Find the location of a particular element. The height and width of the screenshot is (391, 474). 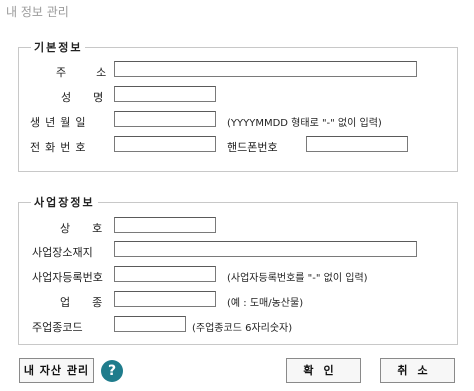

regno-hint: (사업자등록번호를 "-" 없이 입력) is located at coordinates (297, 278).